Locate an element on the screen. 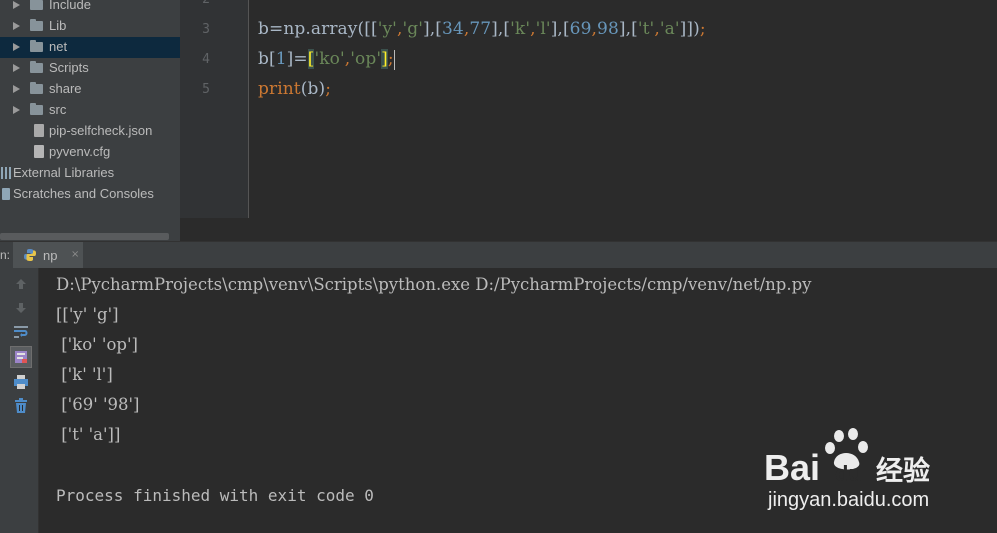 This screenshot has width=997, height=533. run-window-label: n: is located at coordinates (5, 255).